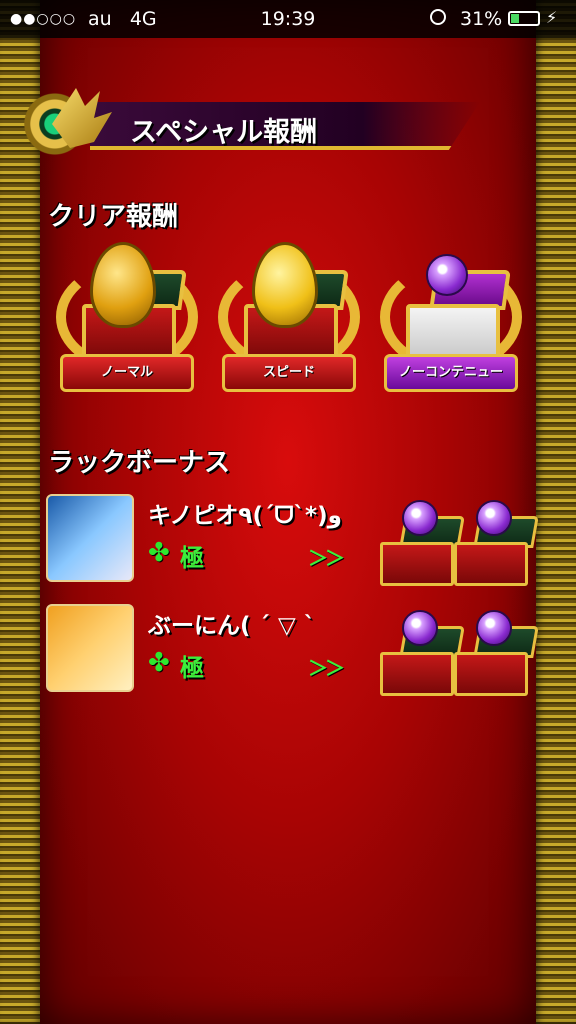 This screenshot has width=576, height=1024. Describe the element at coordinates (481, 19) in the screenshot. I see `battery-percent: 31%` at that location.